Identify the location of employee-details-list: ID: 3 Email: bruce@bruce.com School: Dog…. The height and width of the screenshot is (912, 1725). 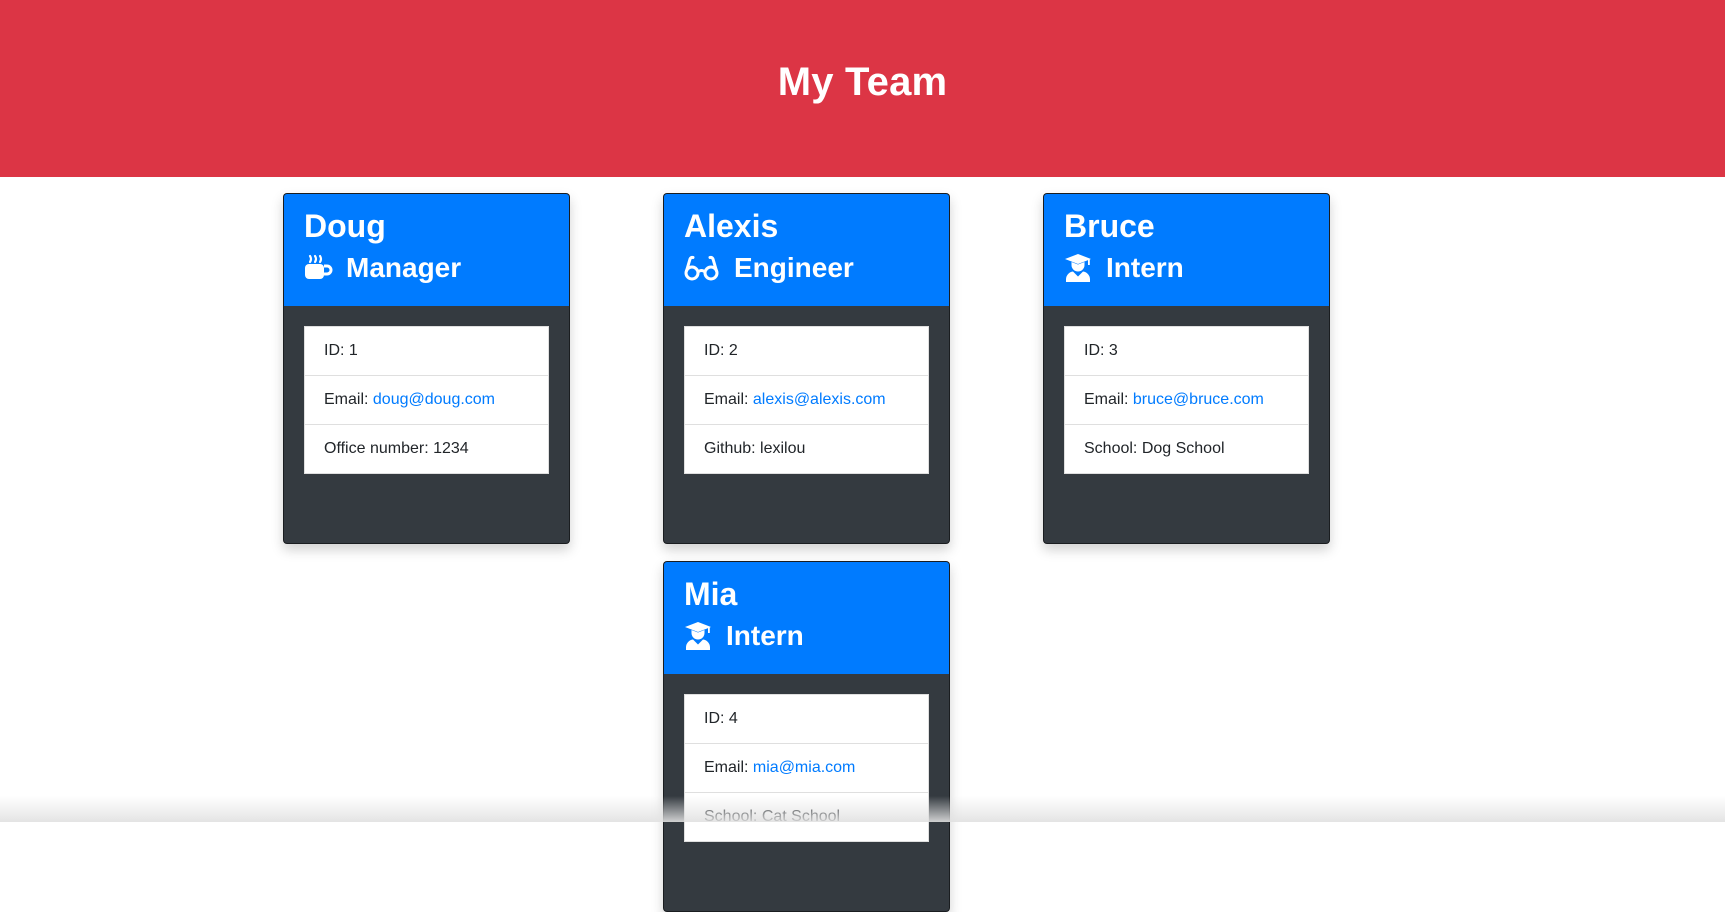
(1186, 400).